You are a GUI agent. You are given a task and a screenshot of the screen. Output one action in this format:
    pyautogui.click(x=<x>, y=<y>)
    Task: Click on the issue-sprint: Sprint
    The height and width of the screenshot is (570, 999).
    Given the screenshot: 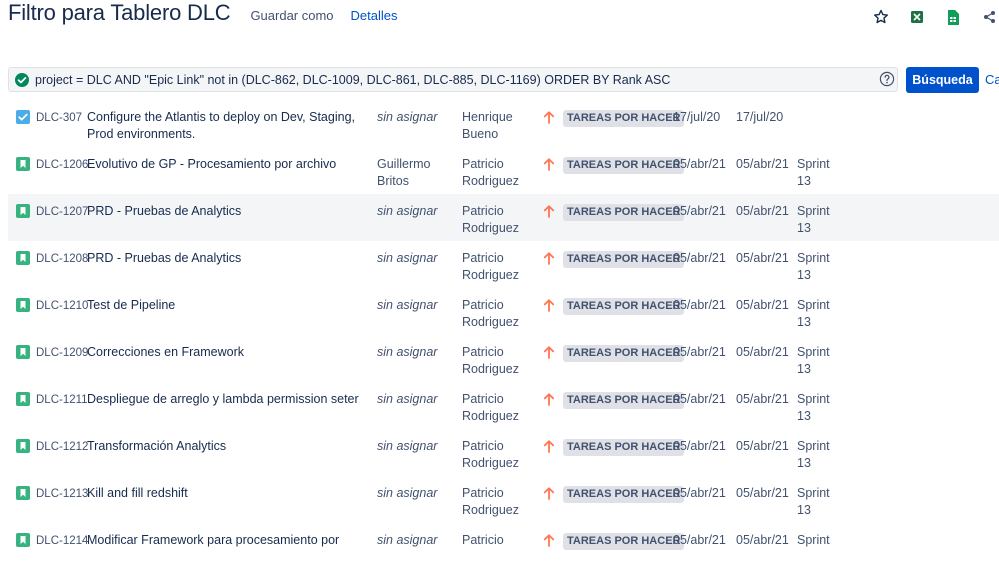 What is the action you would take?
    pyautogui.click(x=813, y=540)
    